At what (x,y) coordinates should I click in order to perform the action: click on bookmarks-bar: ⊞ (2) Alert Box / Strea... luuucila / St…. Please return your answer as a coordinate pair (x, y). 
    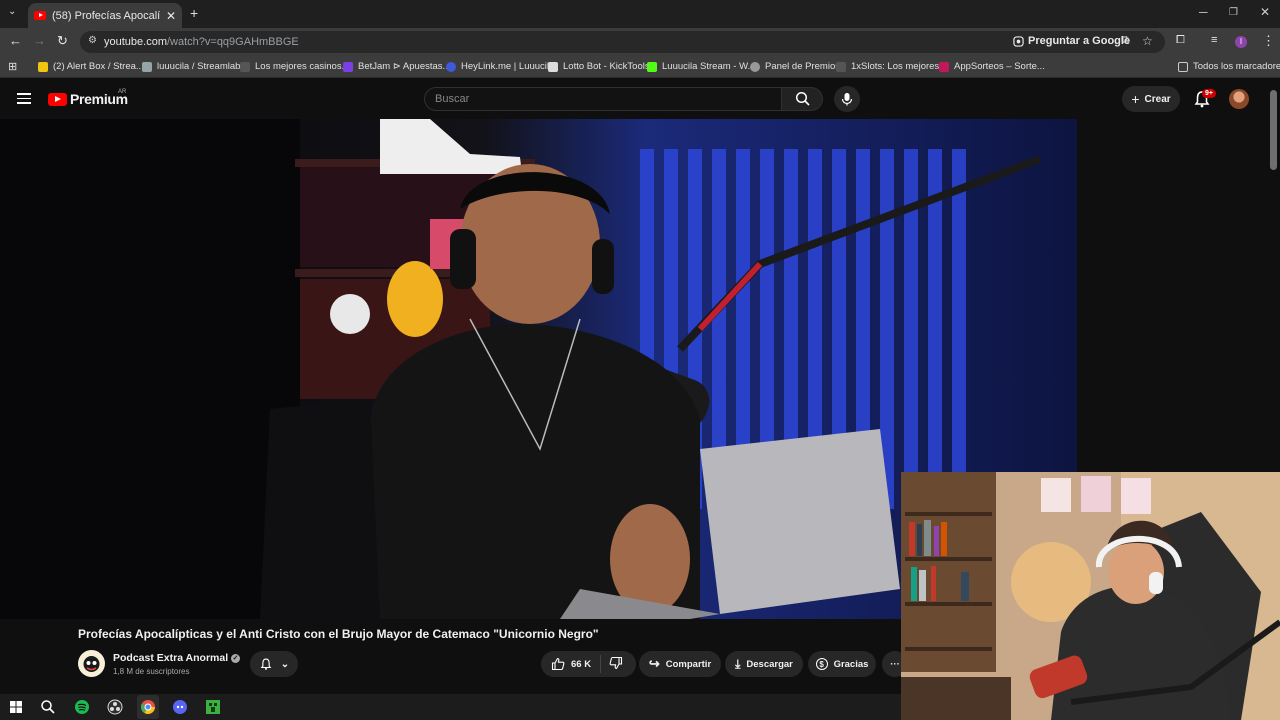
    Looking at the image, I should click on (640, 67).